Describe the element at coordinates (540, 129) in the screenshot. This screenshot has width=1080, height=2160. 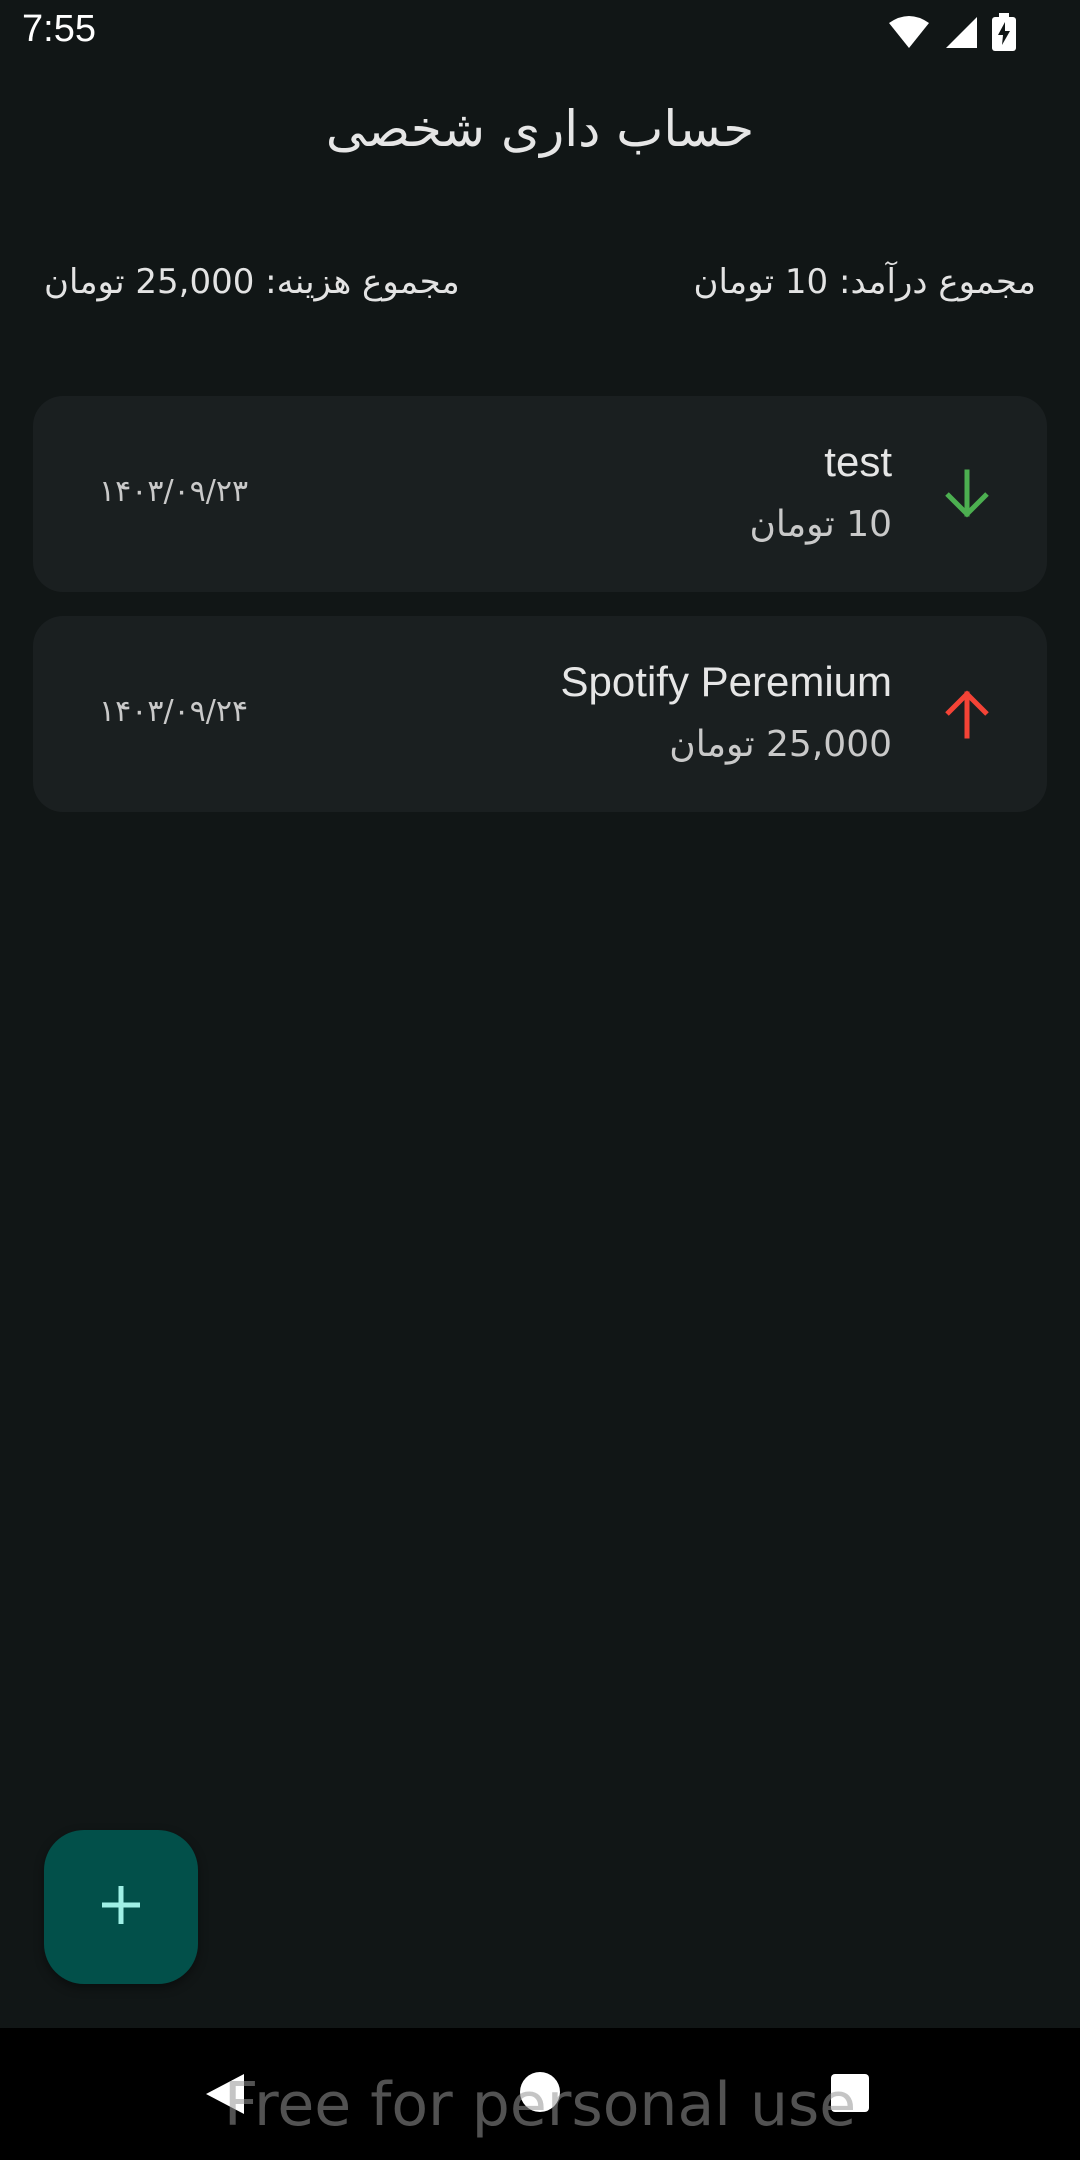
I see `page-title: حساب داری شخصی` at that location.